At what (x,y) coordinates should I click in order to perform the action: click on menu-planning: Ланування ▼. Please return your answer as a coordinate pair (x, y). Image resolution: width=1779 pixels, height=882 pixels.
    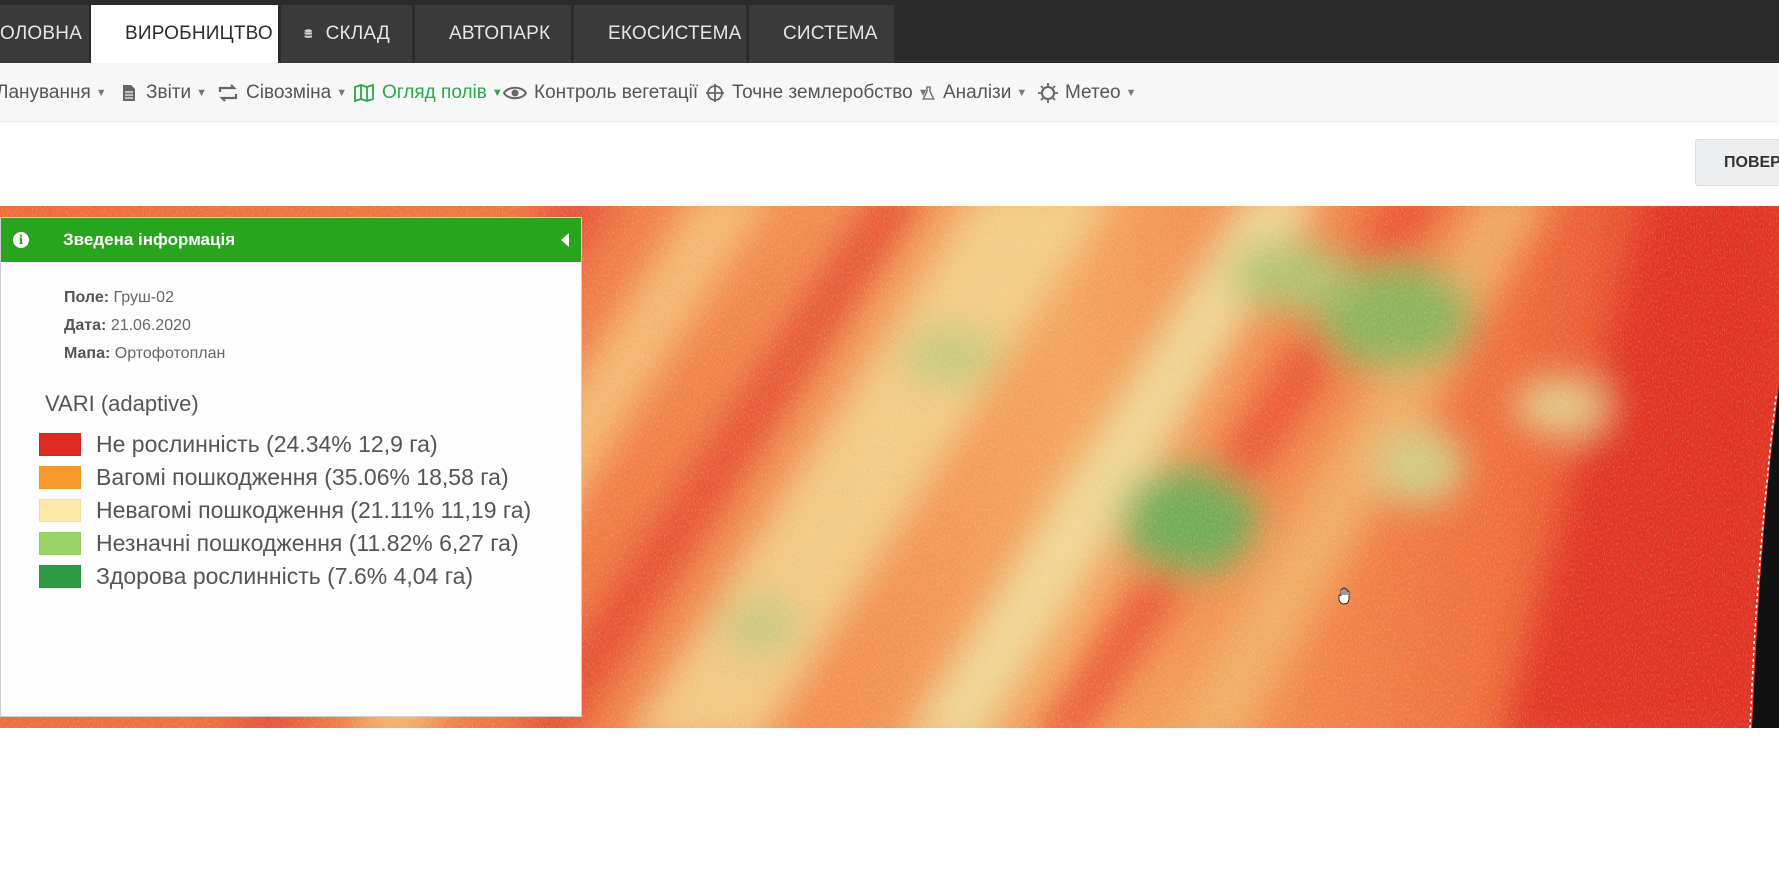
    Looking at the image, I should click on (53, 93).